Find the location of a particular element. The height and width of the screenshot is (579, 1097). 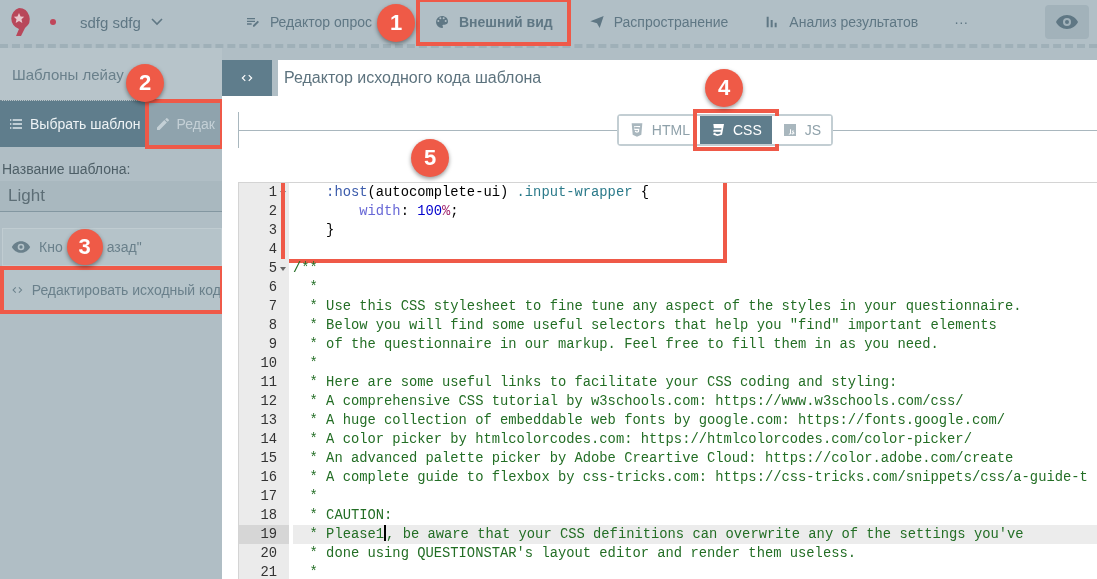

line-number: 2 is located at coordinates (272, 212).